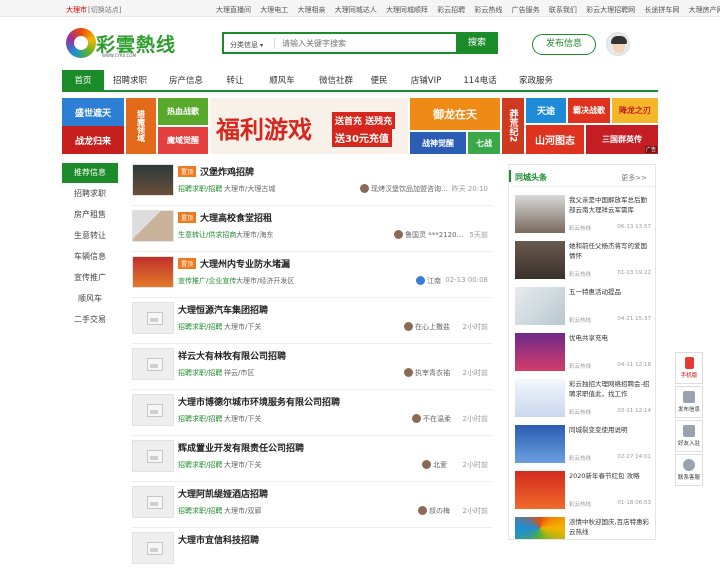  Describe the element at coordinates (235, 81) in the screenshot. I see `nav-transfer: 转让` at that location.